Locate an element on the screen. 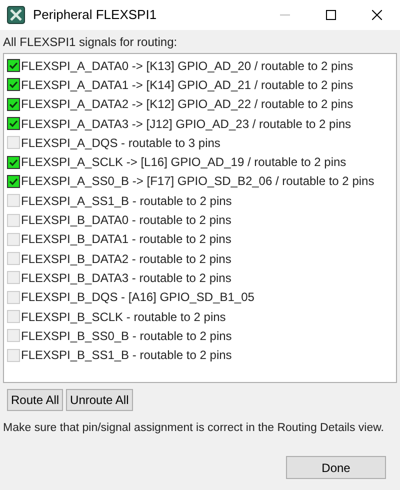 The image size is (400, 490). maximize-icon is located at coordinates (331, 15).